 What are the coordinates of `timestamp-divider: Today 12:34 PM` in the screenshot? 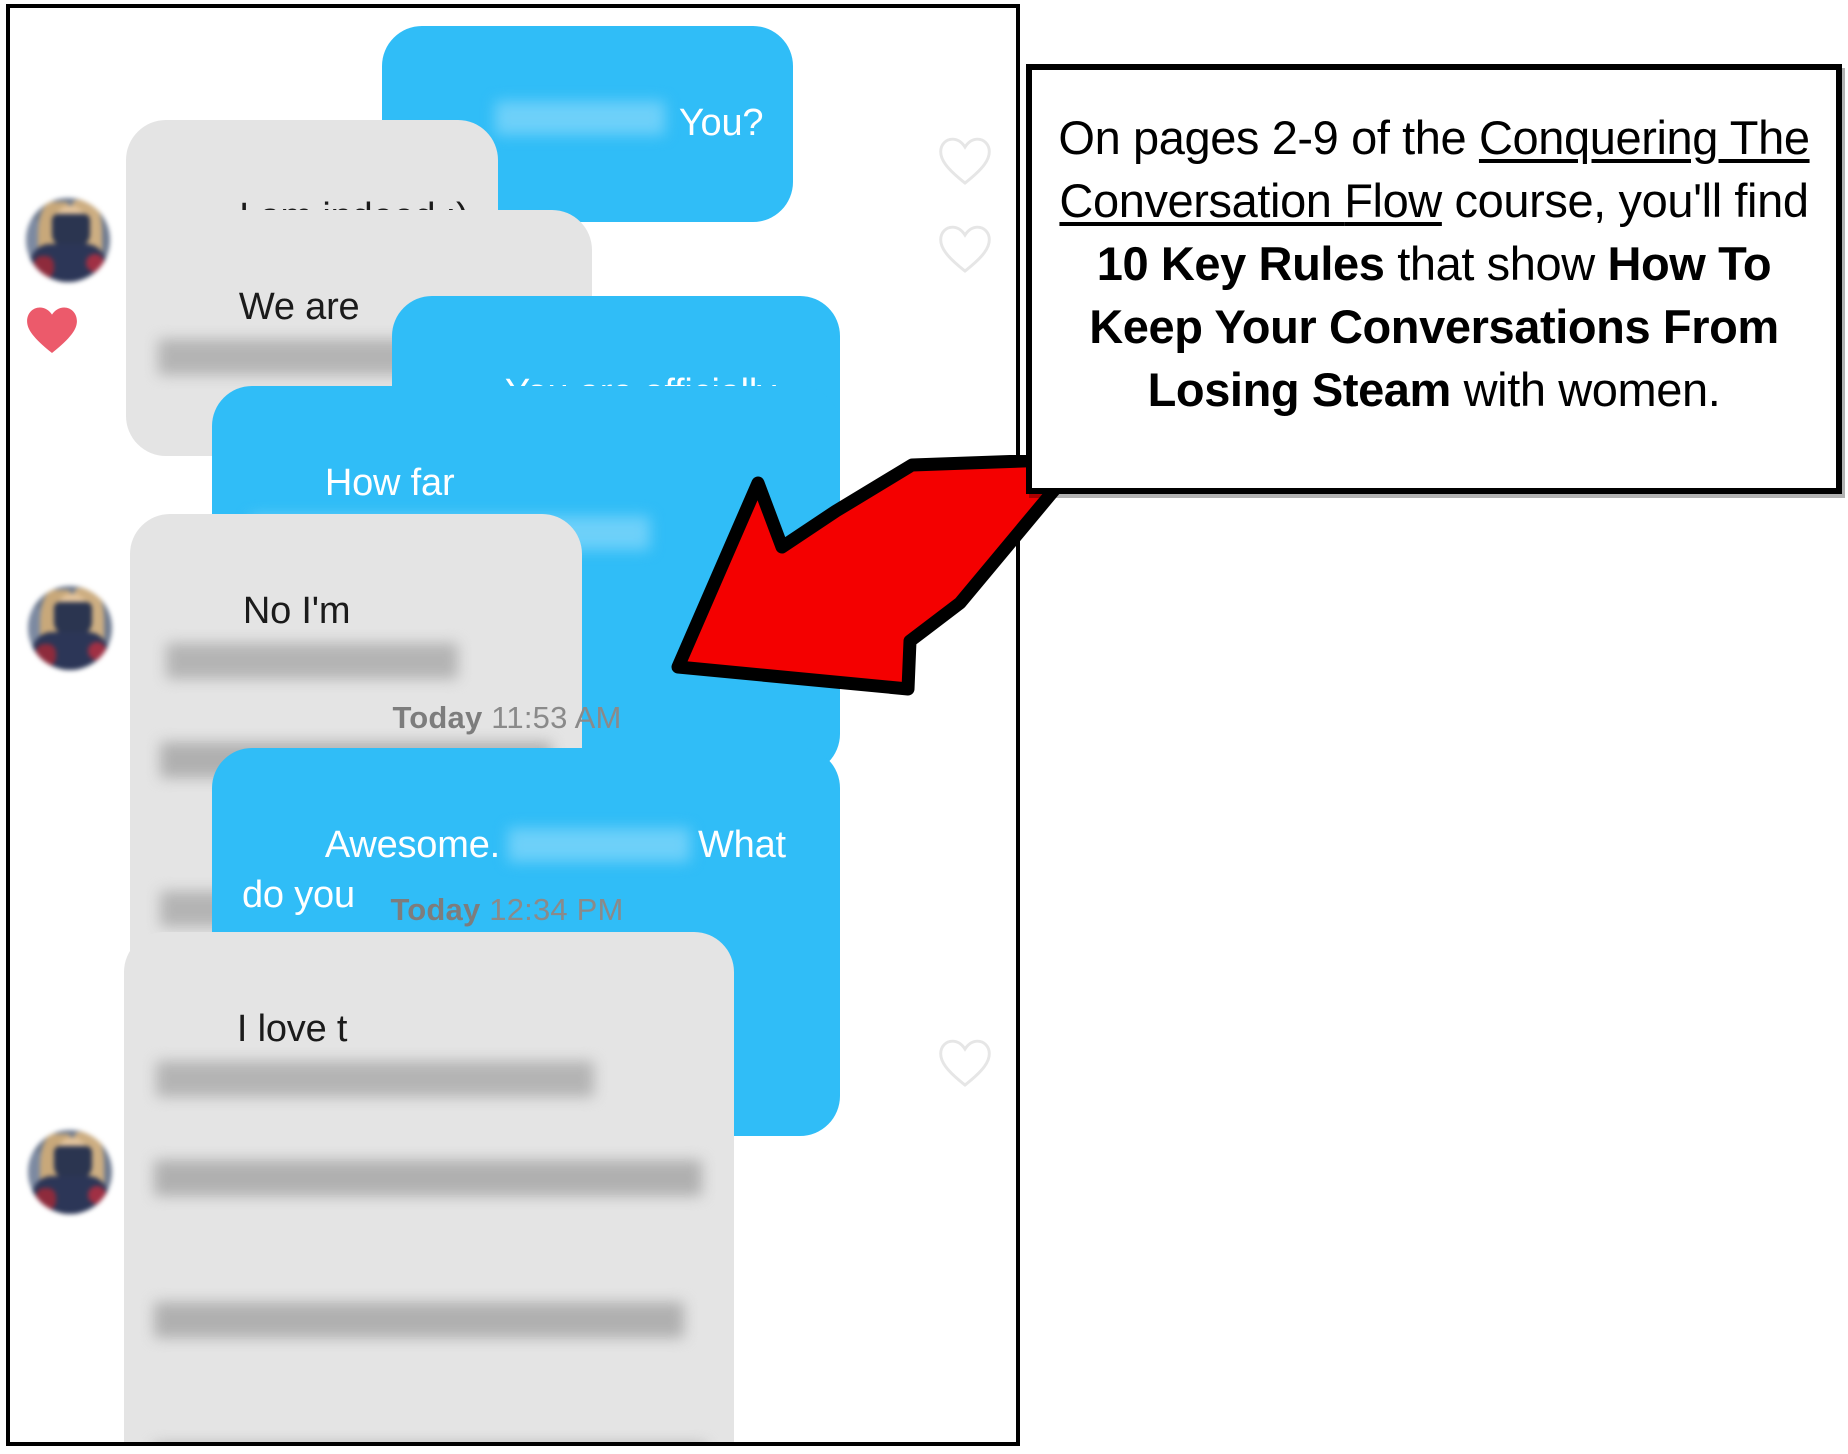 It's located at (510, 910).